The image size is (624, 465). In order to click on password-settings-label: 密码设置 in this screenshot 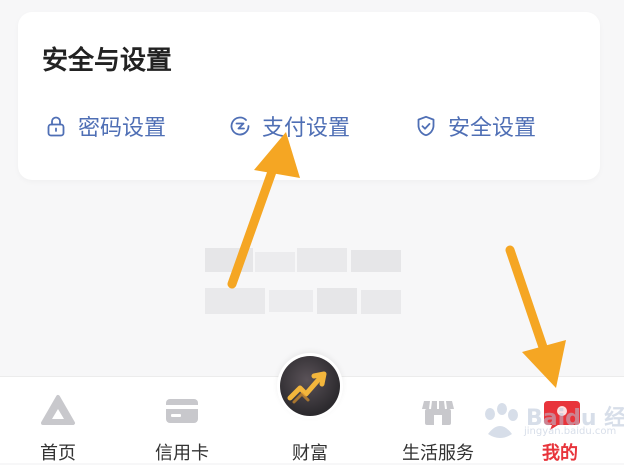, I will do `click(122, 128)`.